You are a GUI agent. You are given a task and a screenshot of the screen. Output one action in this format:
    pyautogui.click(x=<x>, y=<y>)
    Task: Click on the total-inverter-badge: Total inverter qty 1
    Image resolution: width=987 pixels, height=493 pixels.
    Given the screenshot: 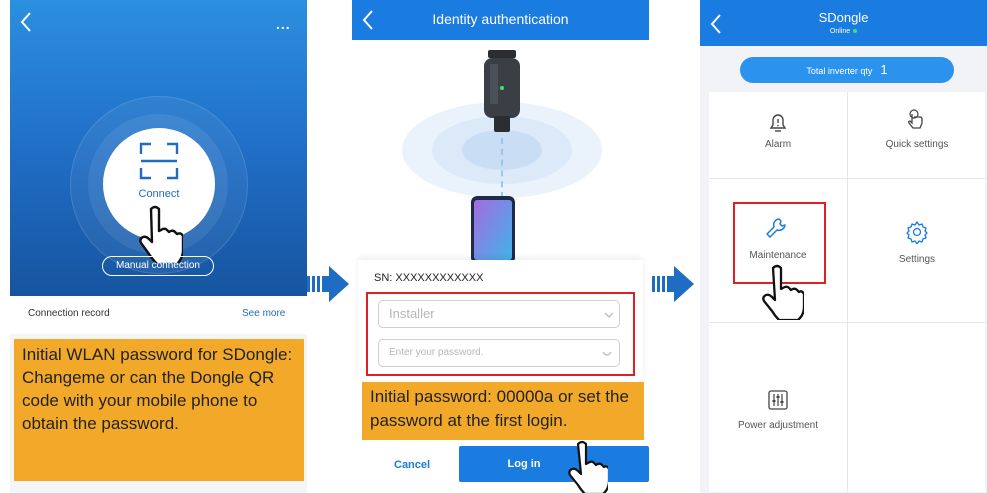 What is the action you would take?
    pyautogui.click(x=847, y=70)
    